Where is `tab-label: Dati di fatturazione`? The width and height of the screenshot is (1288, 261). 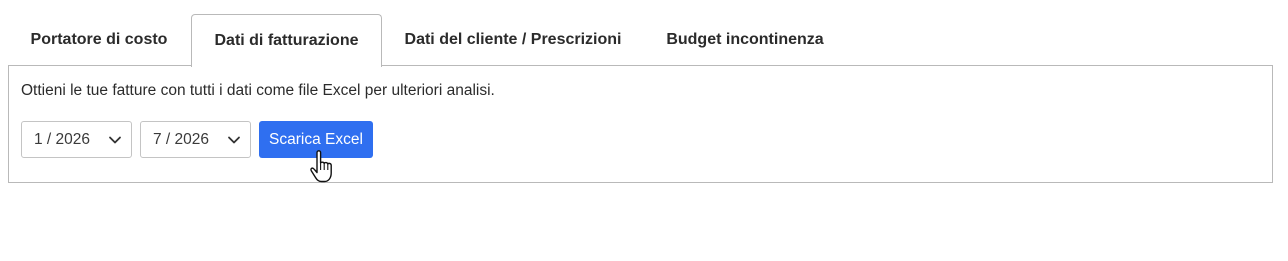
tab-label: Dati di fatturazione is located at coordinates (286, 40).